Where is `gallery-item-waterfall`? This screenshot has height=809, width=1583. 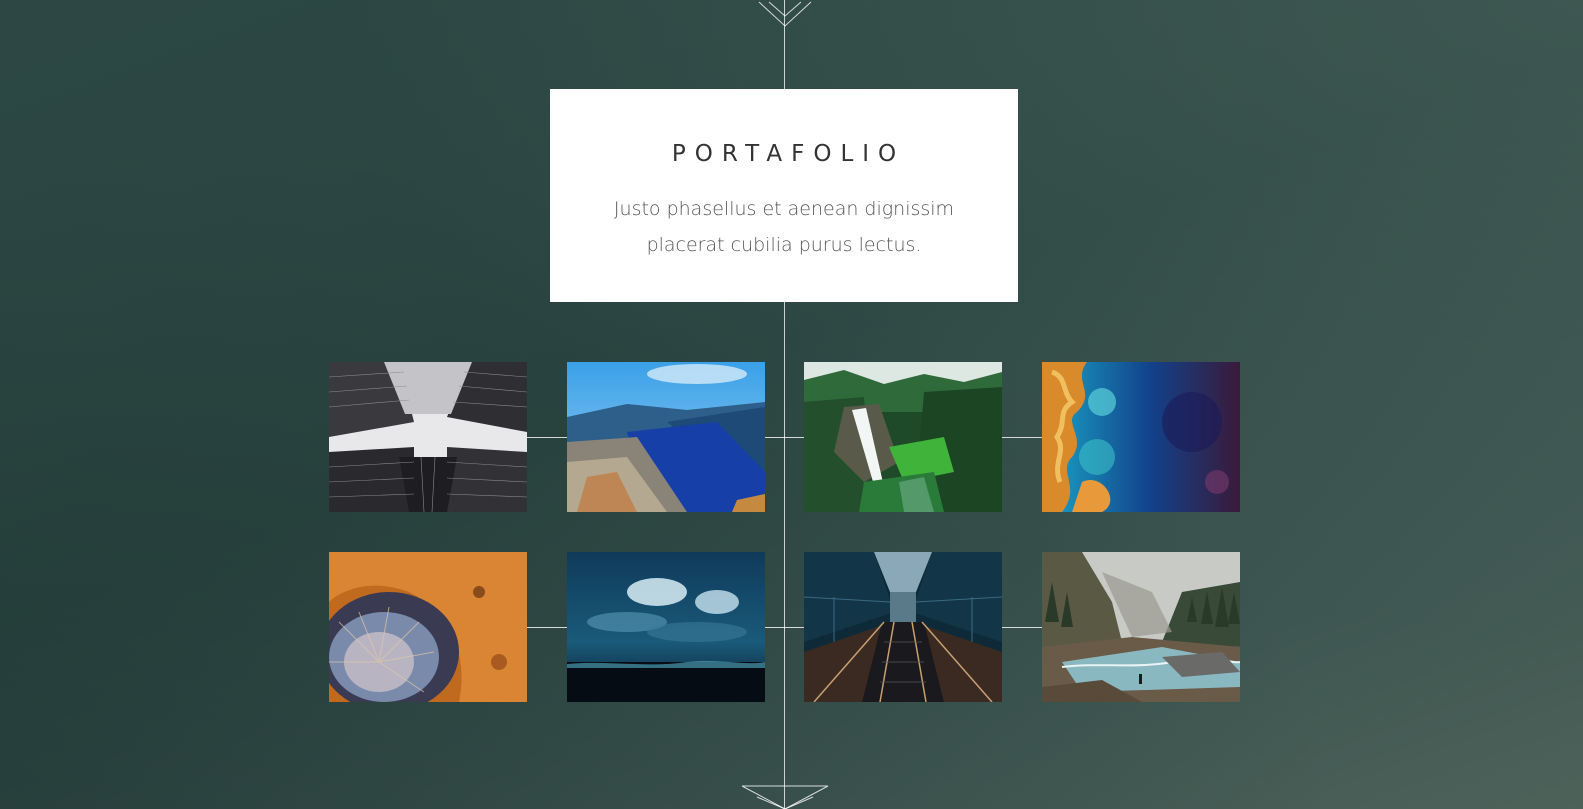 gallery-item-waterfall is located at coordinates (903, 437).